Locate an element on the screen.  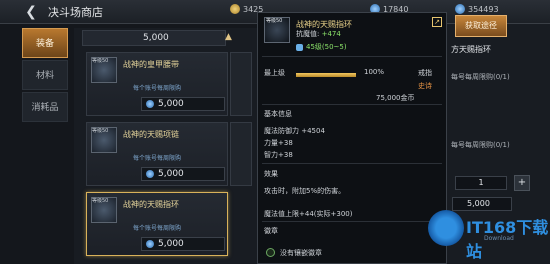
rarity: 史诗 is located at coordinates (425, 86).